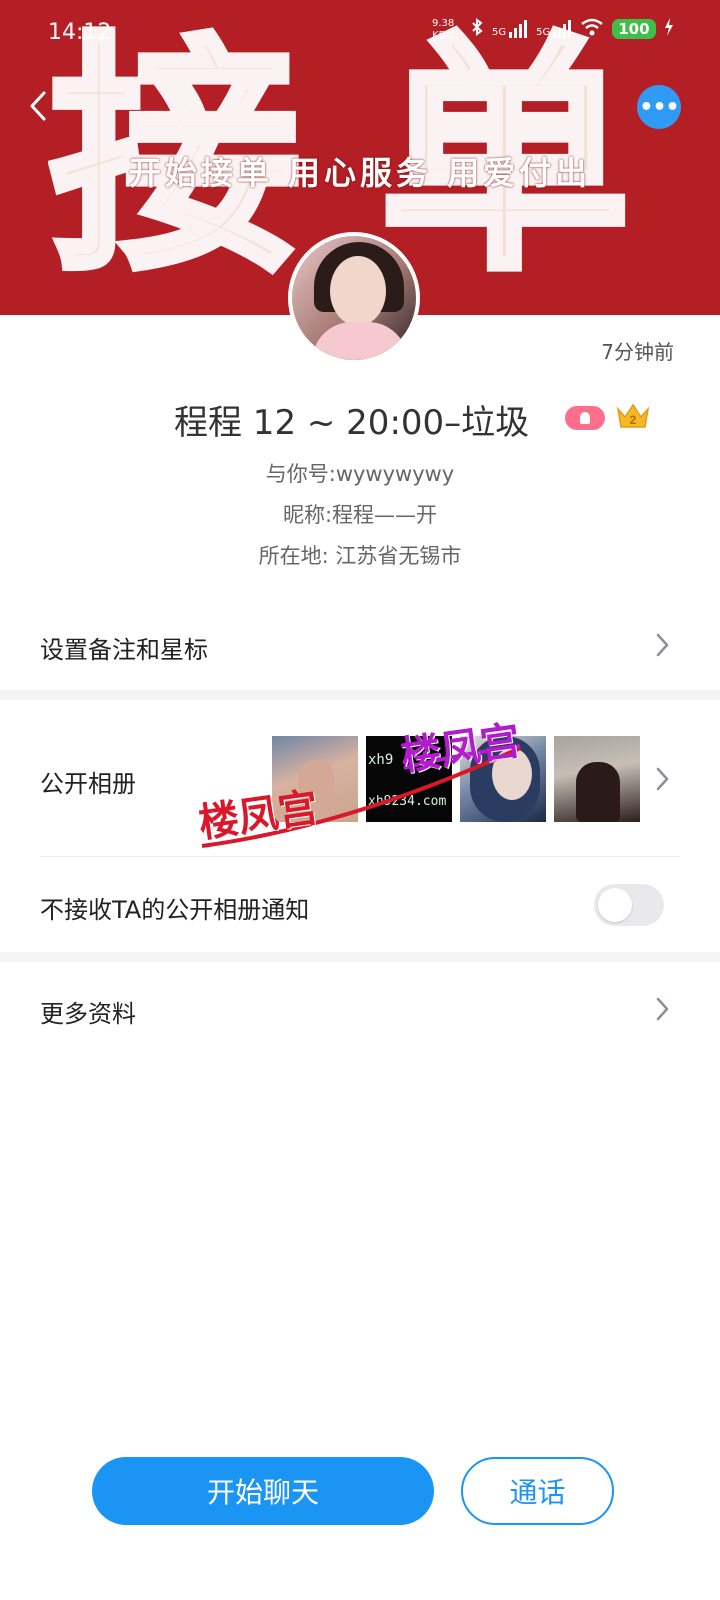 This screenshot has width=720, height=1600. What do you see at coordinates (88, 1014) in the screenshot?
I see `more-info-label: 更多资料` at bounding box center [88, 1014].